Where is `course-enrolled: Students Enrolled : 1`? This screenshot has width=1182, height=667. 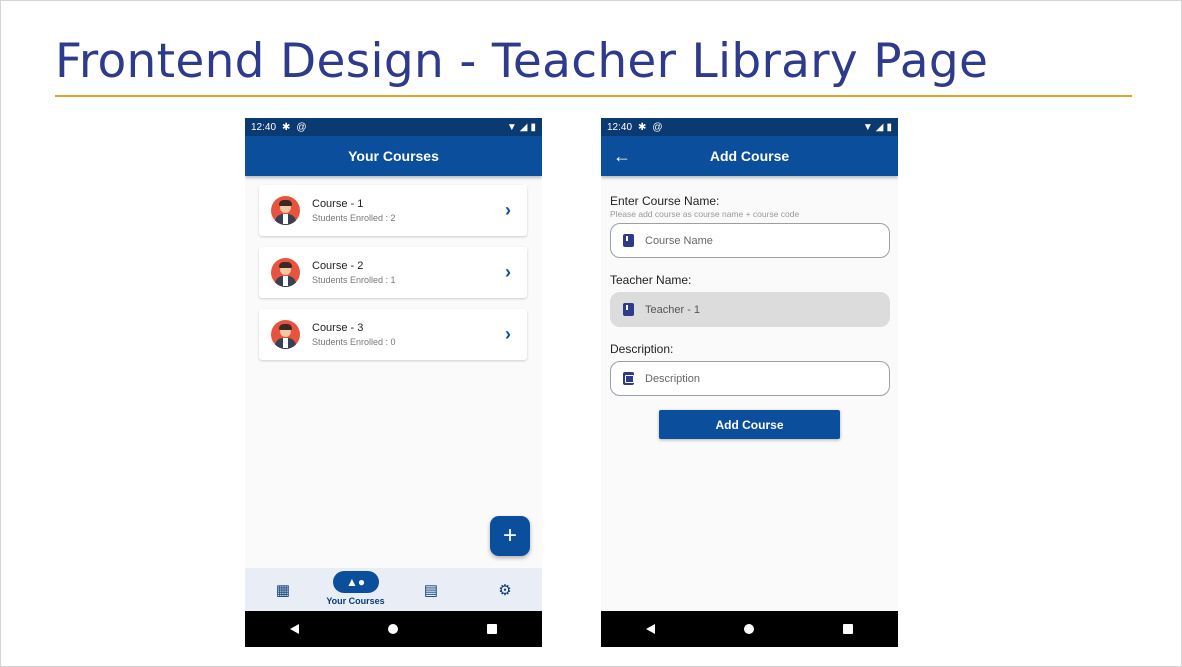
course-enrolled: Students Enrolled : 1 is located at coordinates (354, 280).